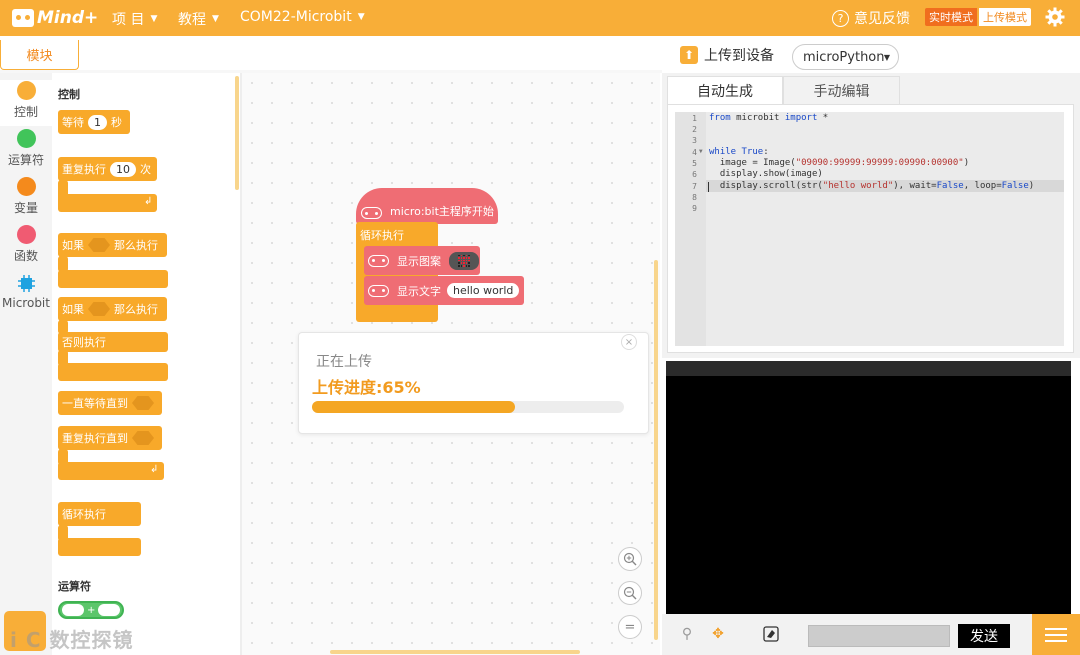 The width and height of the screenshot is (1080, 655). Describe the element at coordinates (879, 636) in the screenshot. I see `serial-send-input` at that location.